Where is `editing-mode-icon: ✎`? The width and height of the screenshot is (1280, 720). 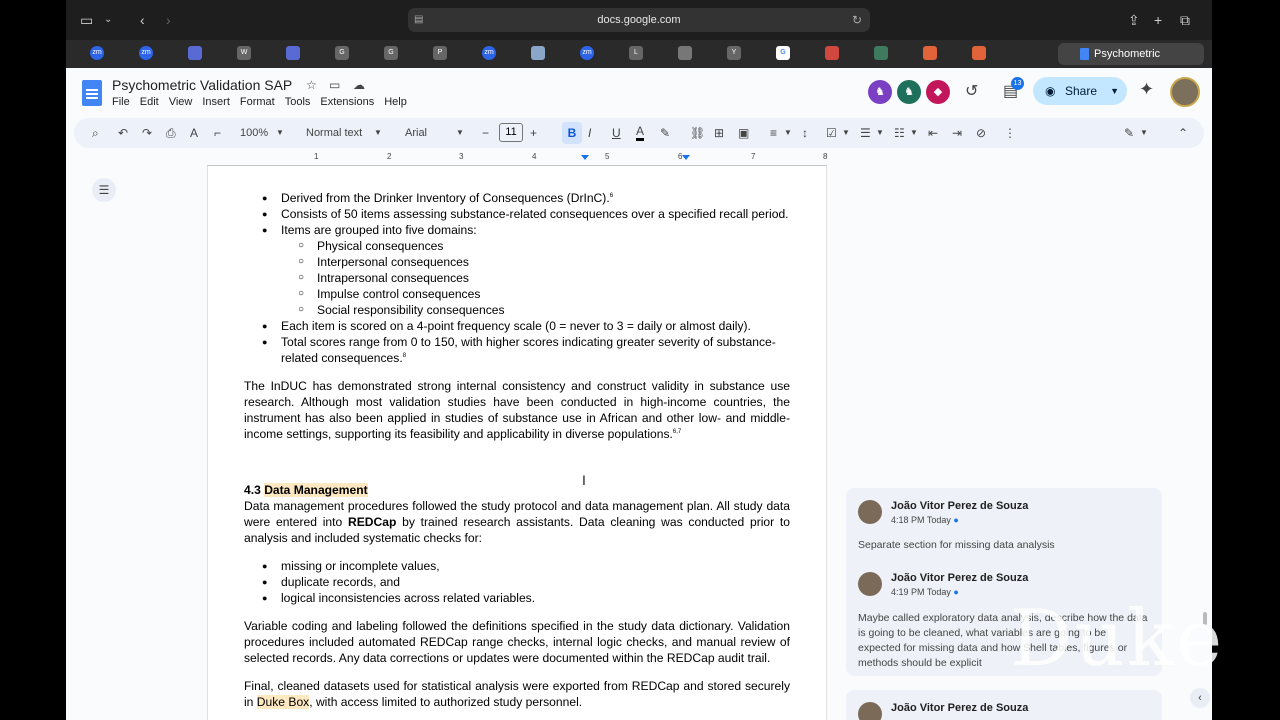 editing-mode-icon: ✎ is located at coordinates (1129, 133).